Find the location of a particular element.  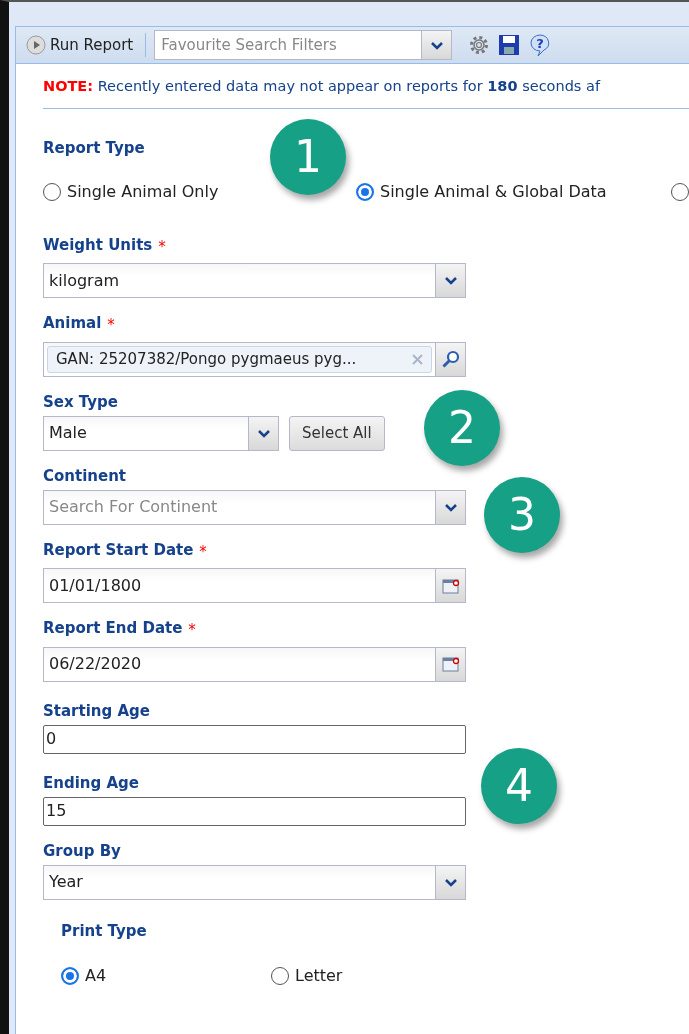

run-report-button: Run Report is located at coordinates (80, 45).